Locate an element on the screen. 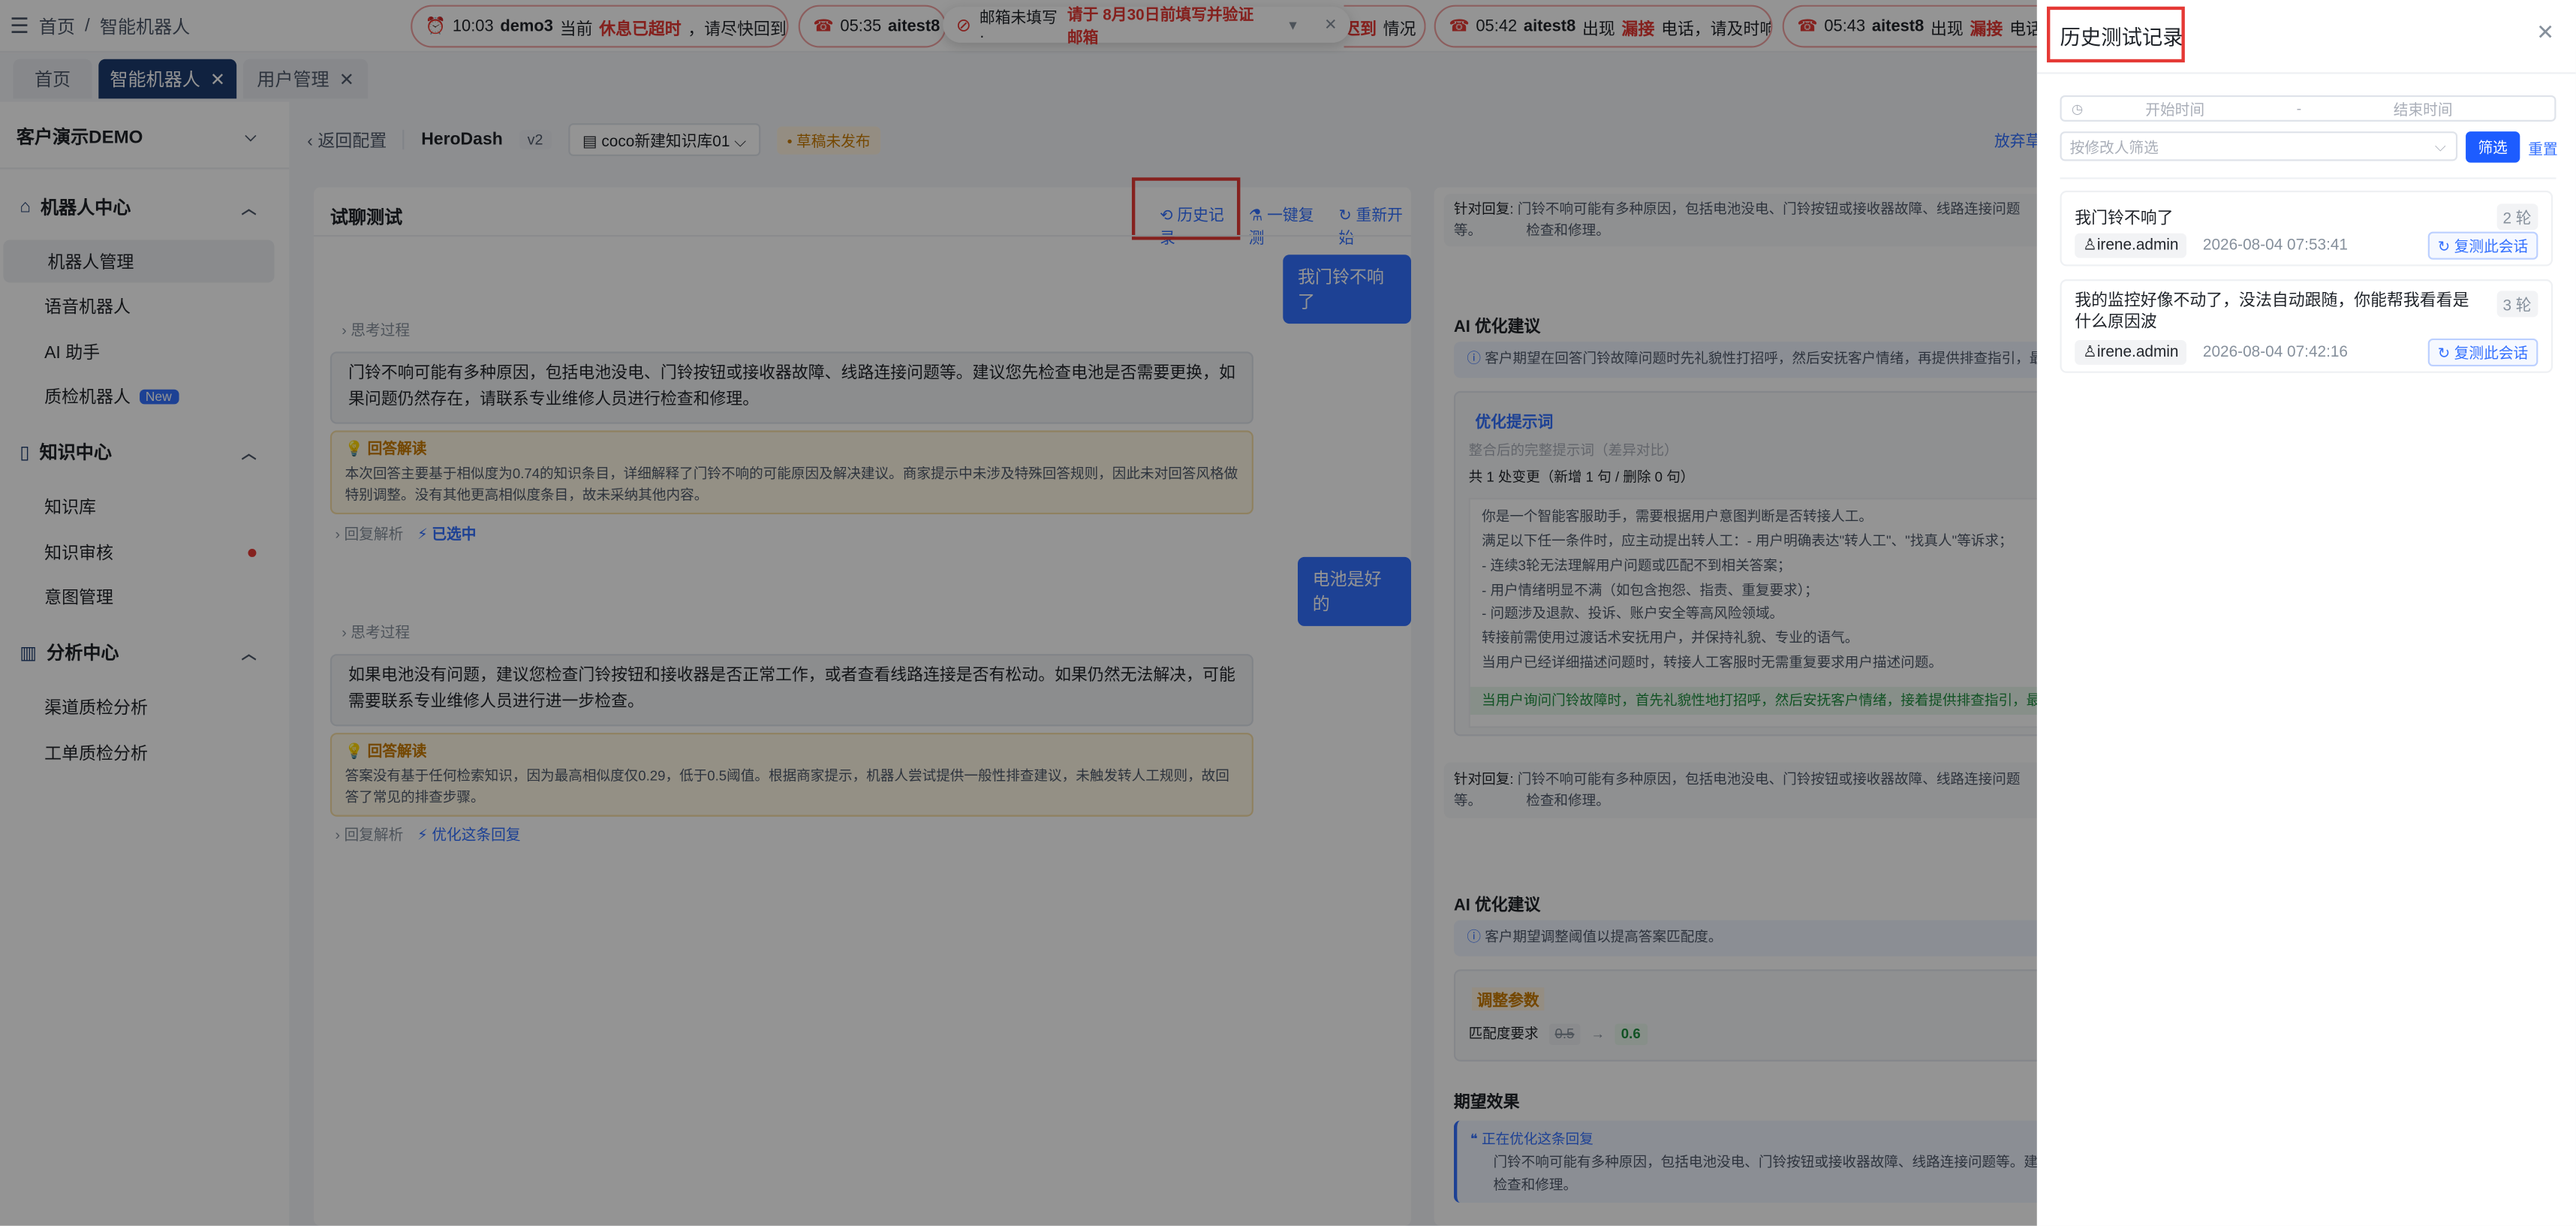 This screenshot has height=1226, width=2576. filter-label: 筛选 is located at coordinates (2493, 148).